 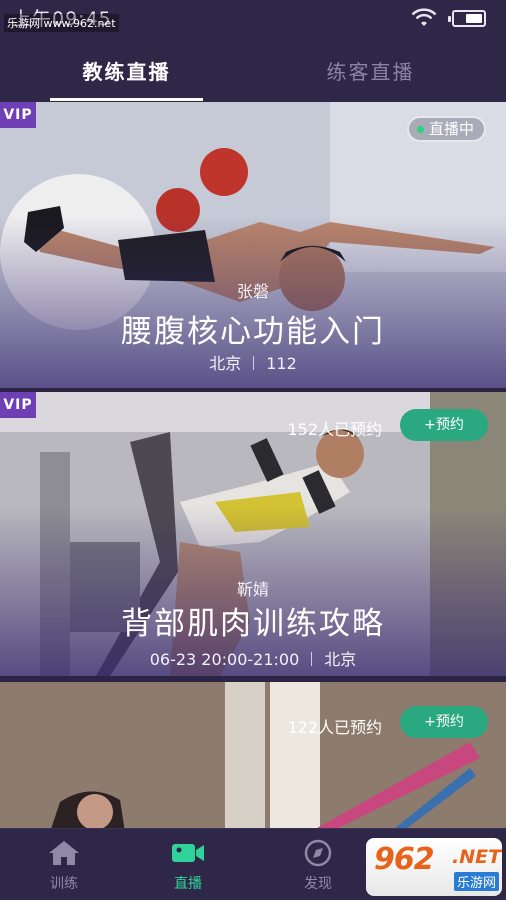 I want to click on booked-count: 152人已预约, so click(x=334, y=429).